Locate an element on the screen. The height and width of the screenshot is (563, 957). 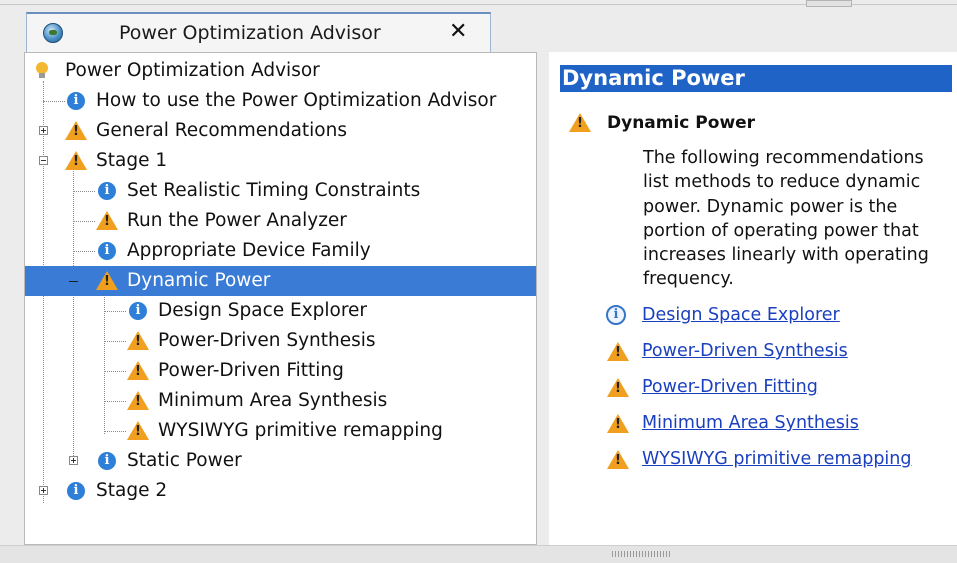
tree-item-label: Set Realistic Timing Constraints is located at coordinates (274, 190).